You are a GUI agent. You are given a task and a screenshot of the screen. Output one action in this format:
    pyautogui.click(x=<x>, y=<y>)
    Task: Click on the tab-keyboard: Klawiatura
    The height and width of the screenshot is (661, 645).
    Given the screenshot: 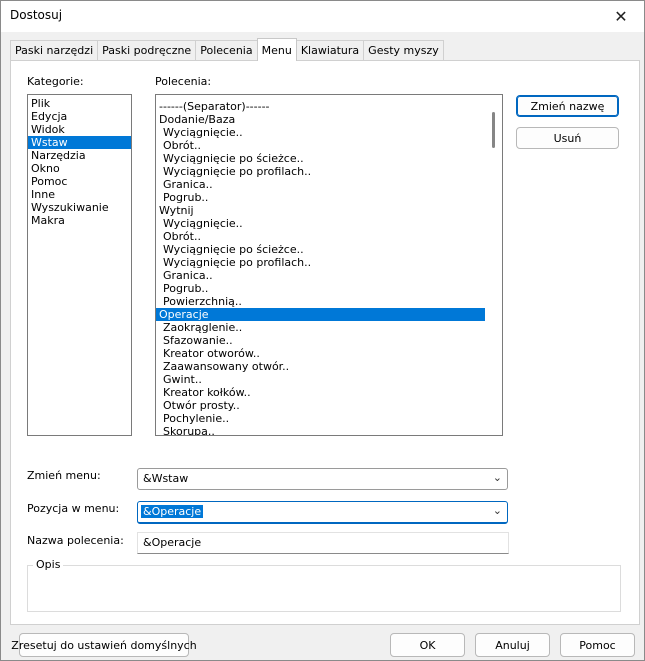 What is the action you would take?
    pyautogui.click(x=330, y=50)
    